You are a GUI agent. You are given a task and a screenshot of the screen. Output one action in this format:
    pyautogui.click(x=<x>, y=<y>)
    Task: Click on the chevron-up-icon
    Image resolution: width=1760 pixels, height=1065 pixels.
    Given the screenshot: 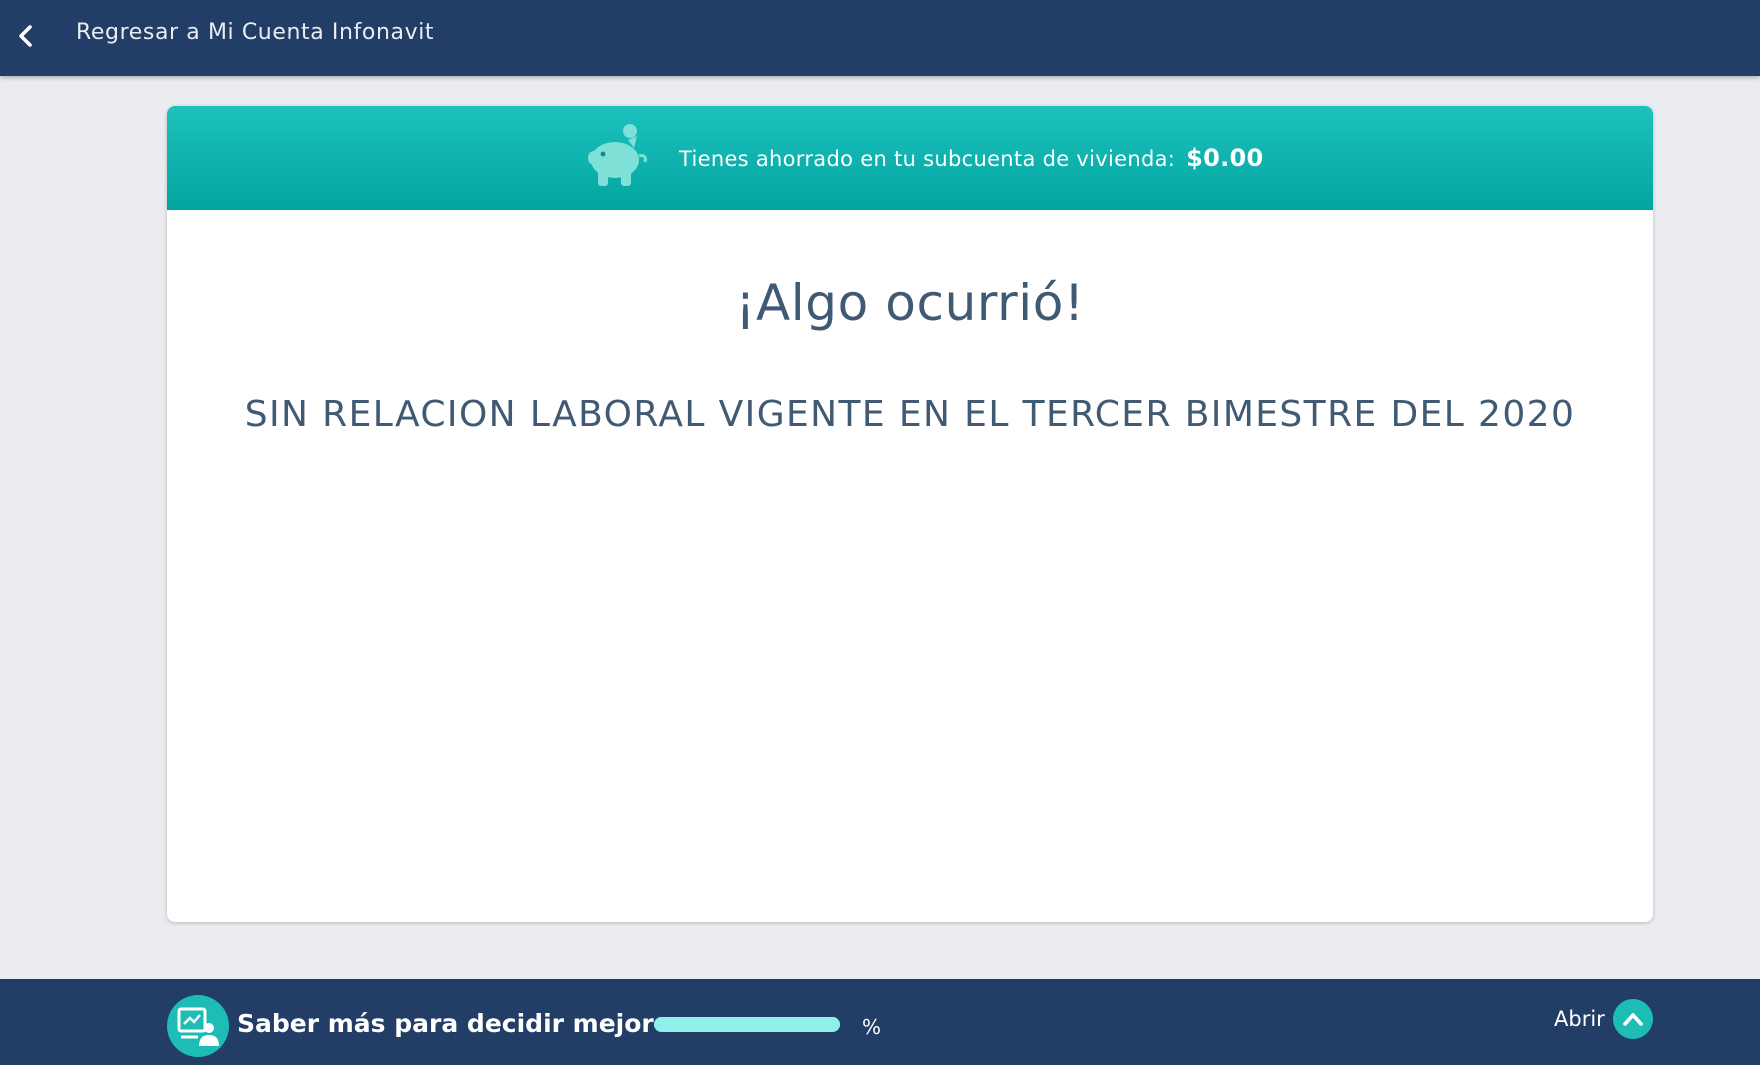 What is the action you would take?
    pyautogui.click(x=1633, y=1019)
    